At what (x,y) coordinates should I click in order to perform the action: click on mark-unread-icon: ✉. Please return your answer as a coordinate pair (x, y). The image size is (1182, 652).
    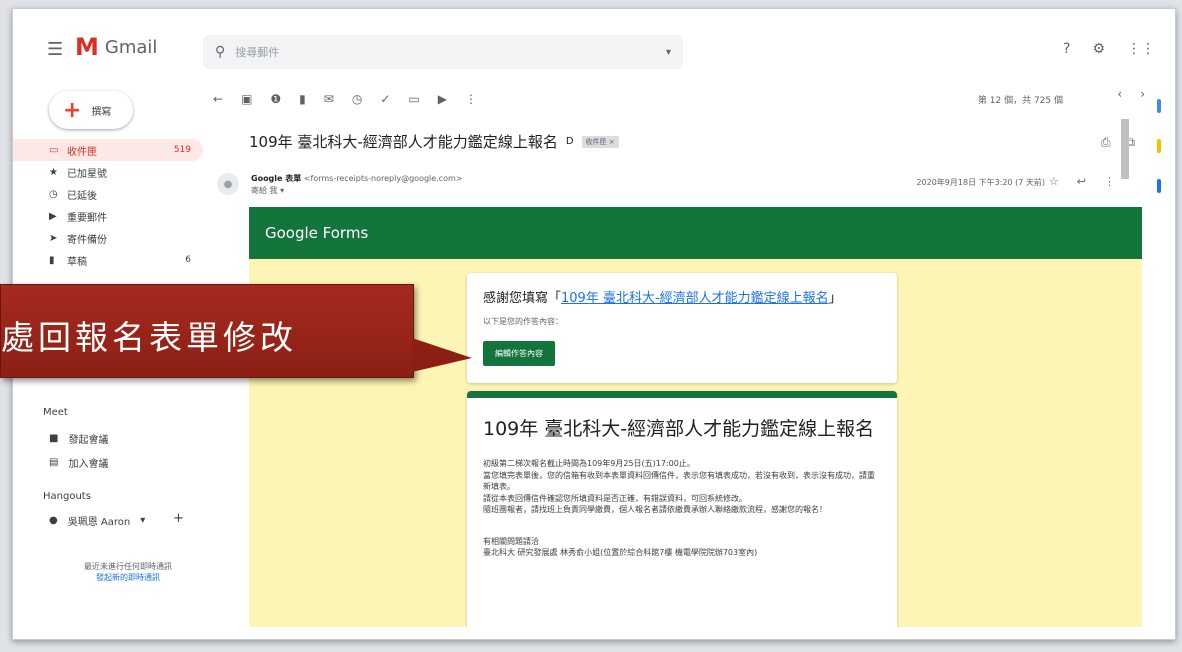
    Looking at the image, I should click on (329, 99).